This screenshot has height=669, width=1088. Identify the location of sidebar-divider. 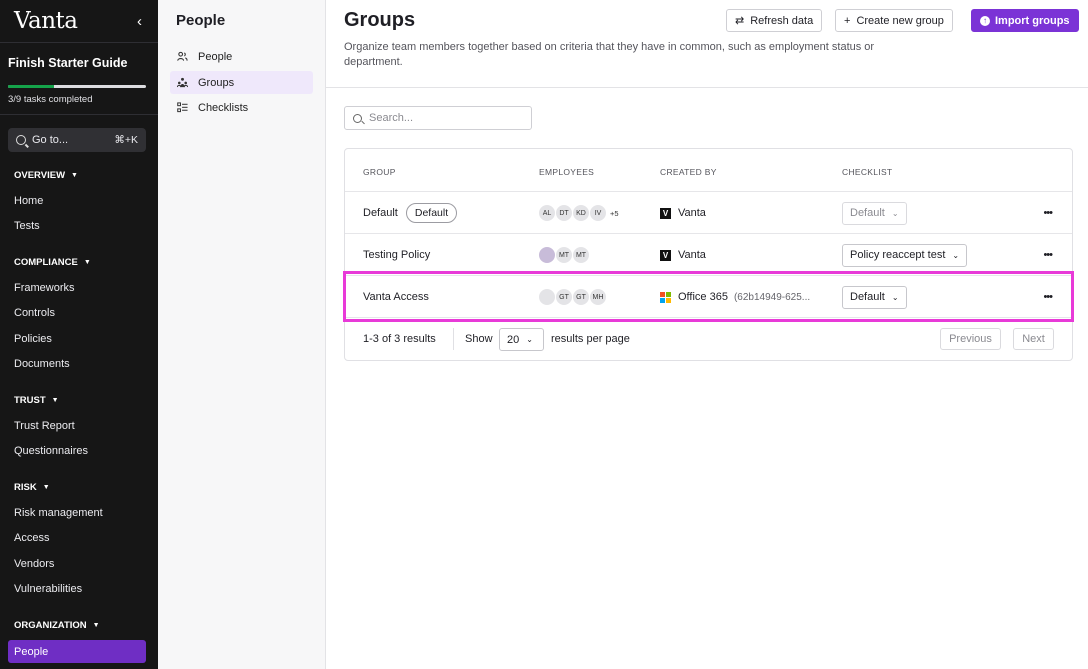
(79, 42).